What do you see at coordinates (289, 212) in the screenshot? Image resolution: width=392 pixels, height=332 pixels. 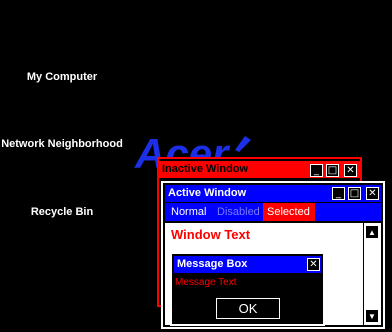 I see `menu-item-selected: Selected` at bounding box center [289, 212].